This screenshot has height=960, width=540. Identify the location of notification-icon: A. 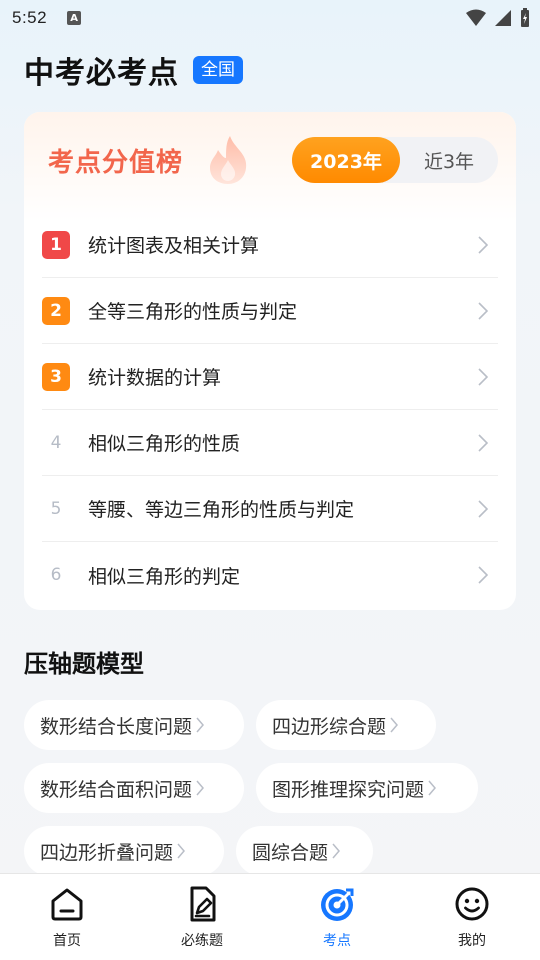
(74, 18).